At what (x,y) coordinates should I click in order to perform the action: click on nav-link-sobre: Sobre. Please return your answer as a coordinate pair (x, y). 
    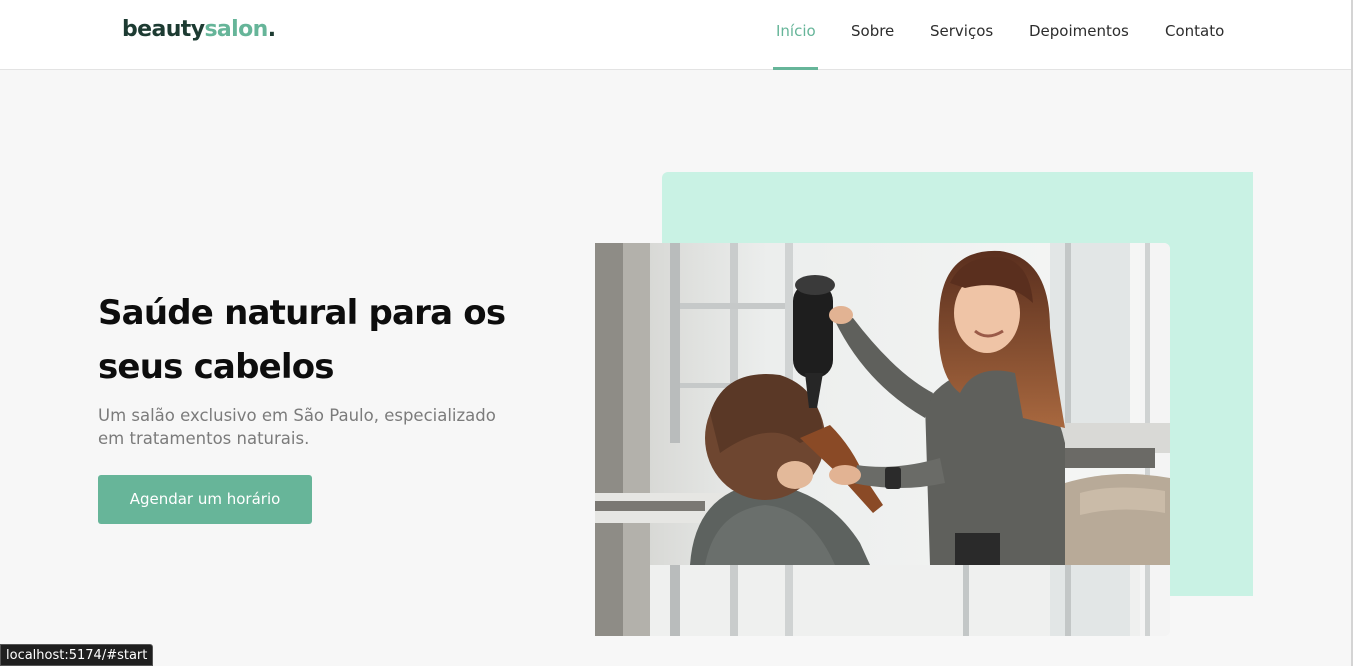
    Looking at the image, I should click on (872, 31).